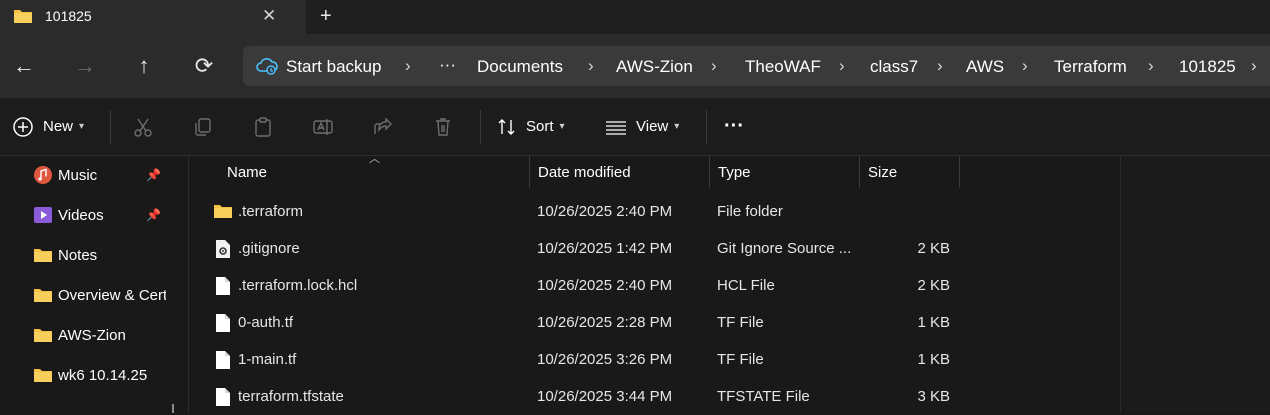 The height and width of the screenshot is (415, 1270). I want to click on start-backup-link: Start backup, so click(333, 67).